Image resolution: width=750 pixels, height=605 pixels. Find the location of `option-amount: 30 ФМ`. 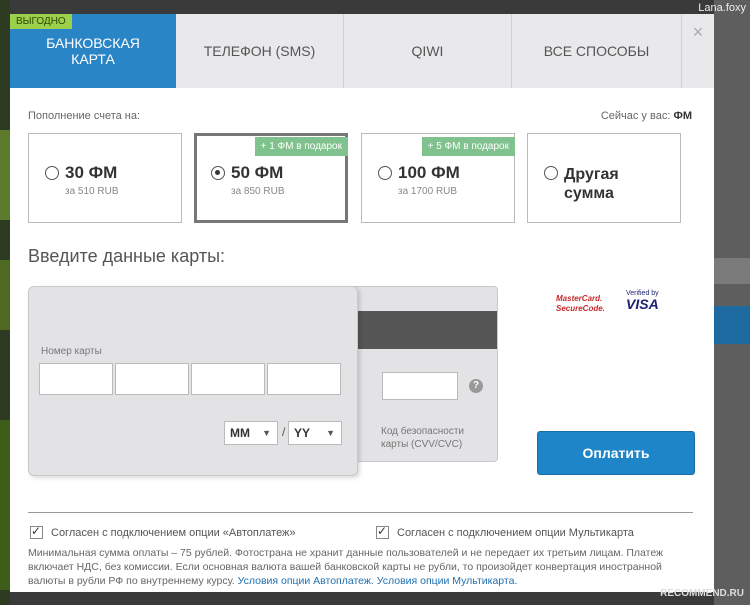

option-amount: 30 ФМ is located at coordinates (91, 172).